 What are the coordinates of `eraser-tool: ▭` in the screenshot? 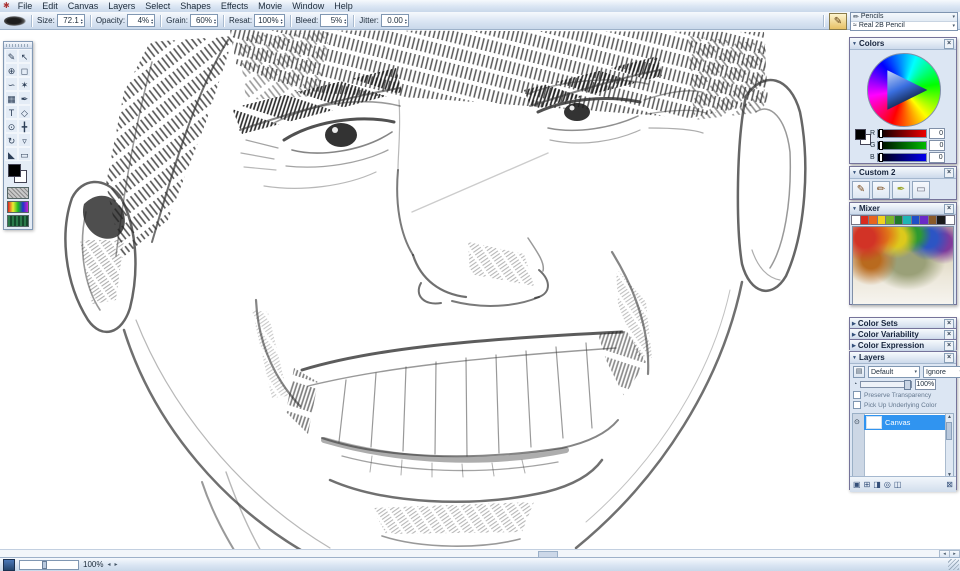 It's located at (24, 154).